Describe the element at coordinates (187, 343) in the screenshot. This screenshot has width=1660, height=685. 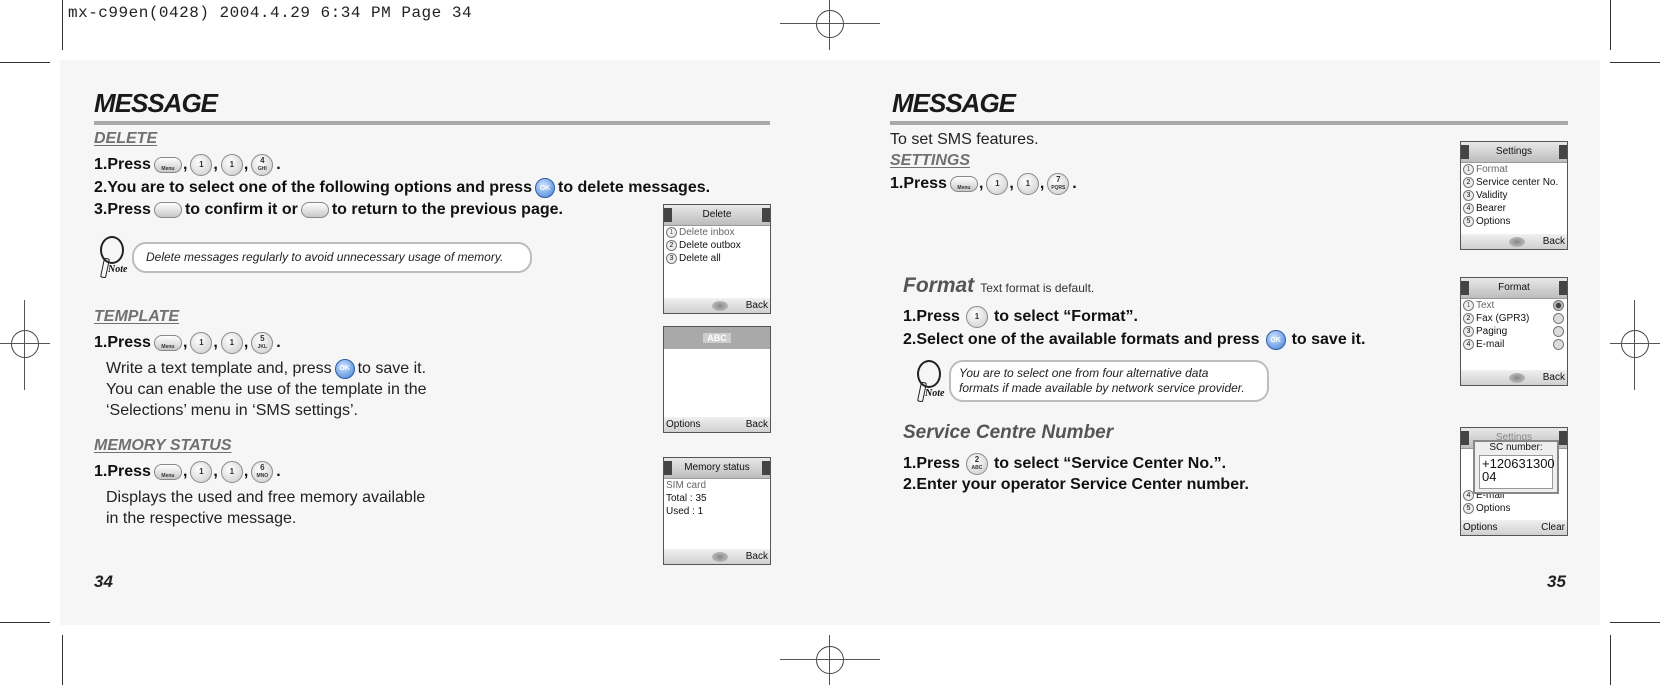
I see `template-step-1: 1.Press Menu, 1, 1, 5 JKL.` at that location.